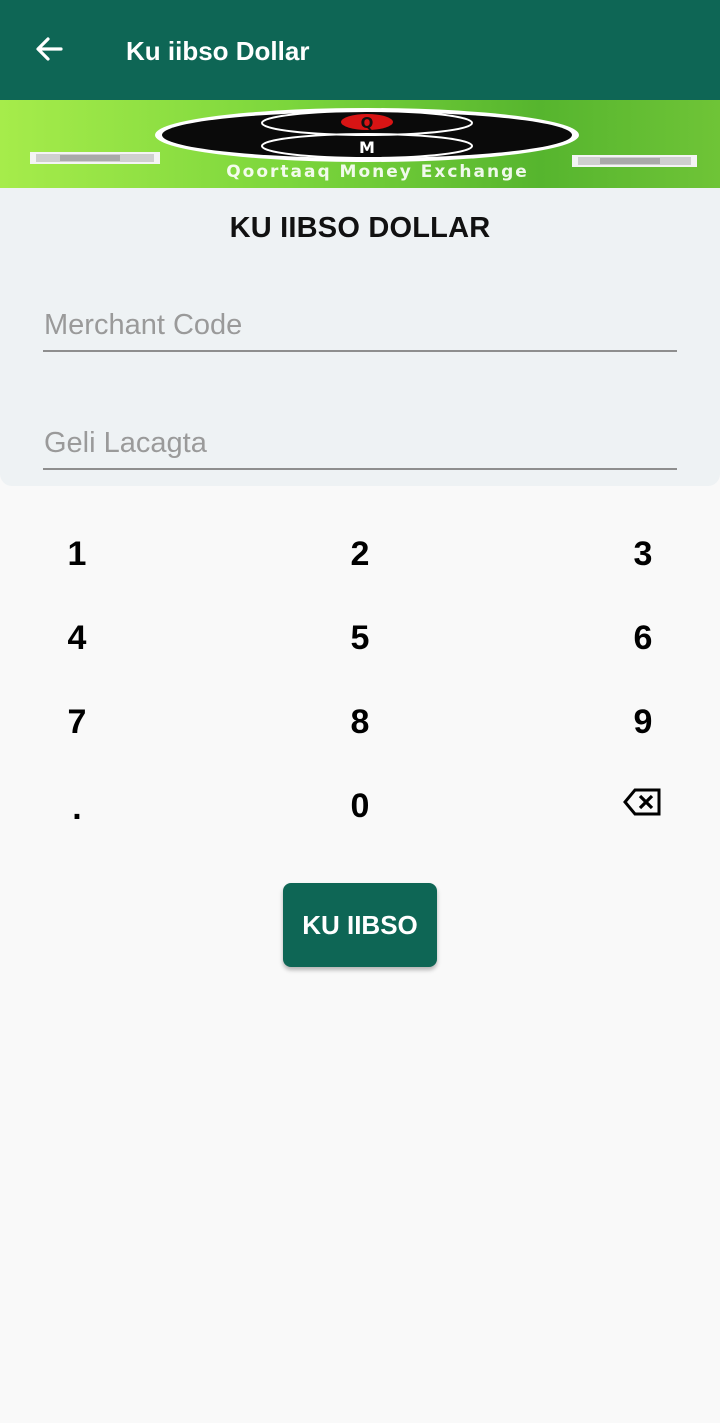 This screenshot has height=1423, width=720. I want to click on key-2: 2, so click(360, 554).